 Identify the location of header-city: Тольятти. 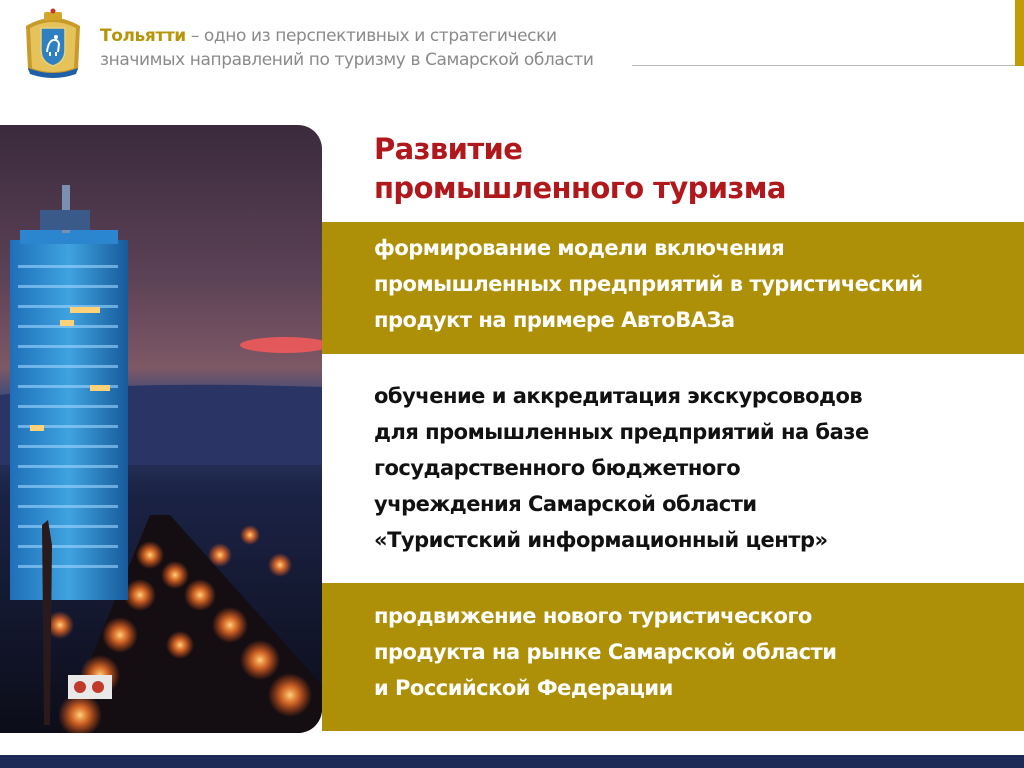
(143, 36).